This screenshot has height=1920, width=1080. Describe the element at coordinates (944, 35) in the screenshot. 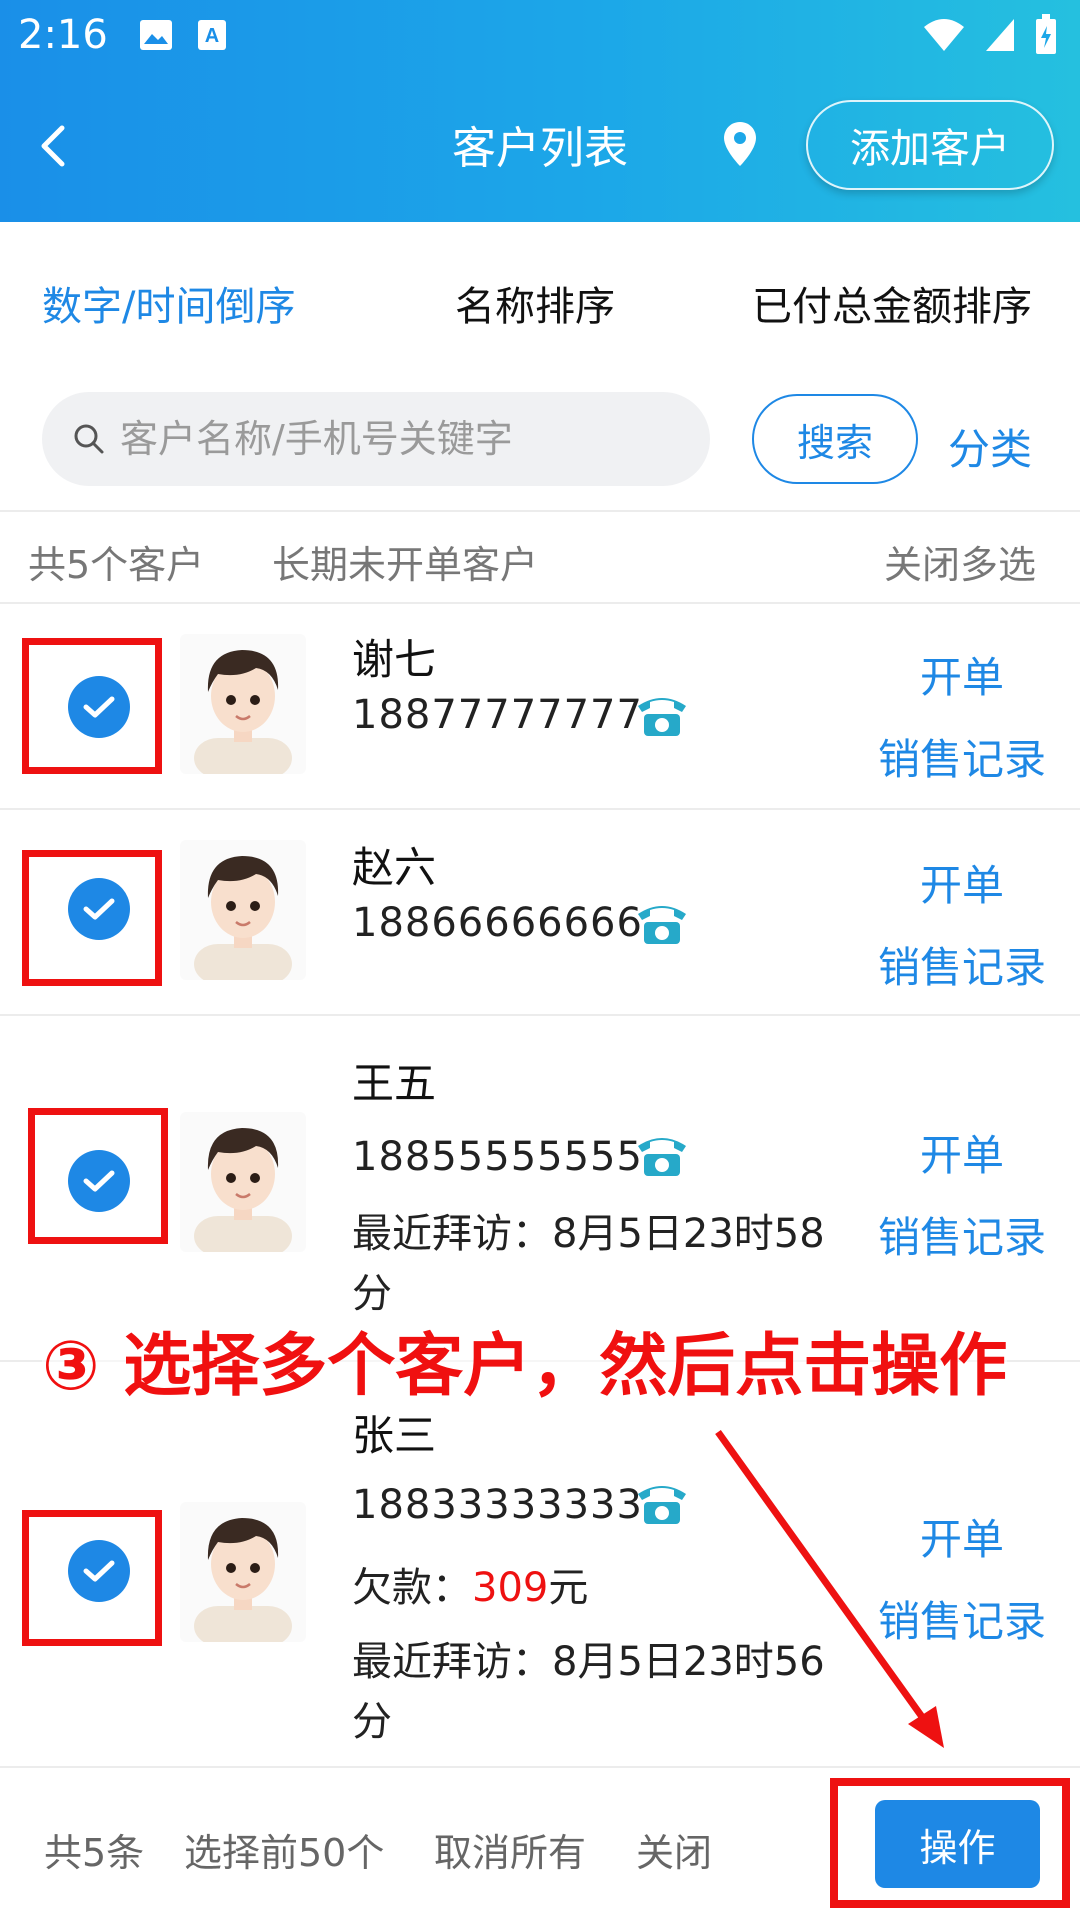

I see `wifi-icon` at that location.